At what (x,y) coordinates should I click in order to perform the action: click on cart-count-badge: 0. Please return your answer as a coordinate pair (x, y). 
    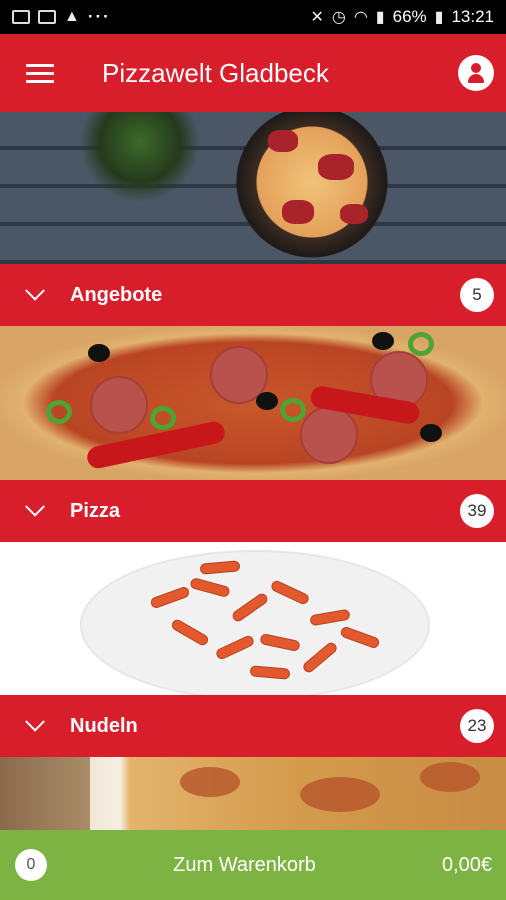
    Looking at the image, I should click on (31, 865).